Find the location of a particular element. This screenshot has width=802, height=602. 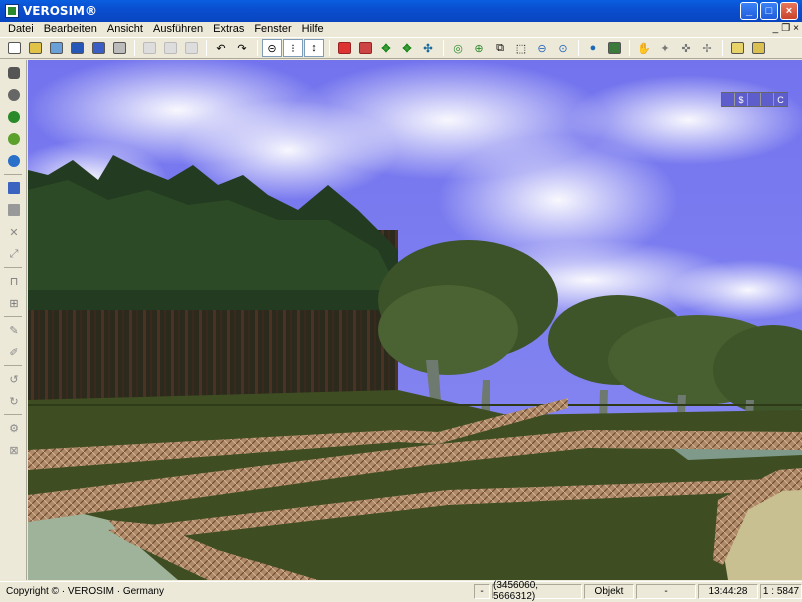

rotate-icon: ✥ is located at coordinates (407, 48).